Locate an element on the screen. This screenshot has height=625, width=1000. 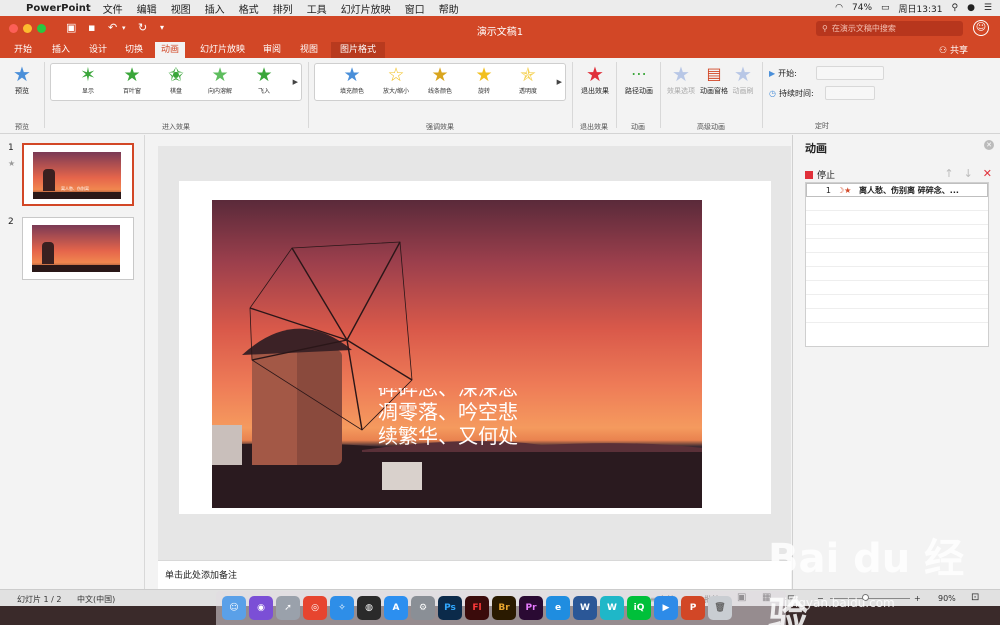
launchpad-icon: ➚ is located at coordinates (288, 608).